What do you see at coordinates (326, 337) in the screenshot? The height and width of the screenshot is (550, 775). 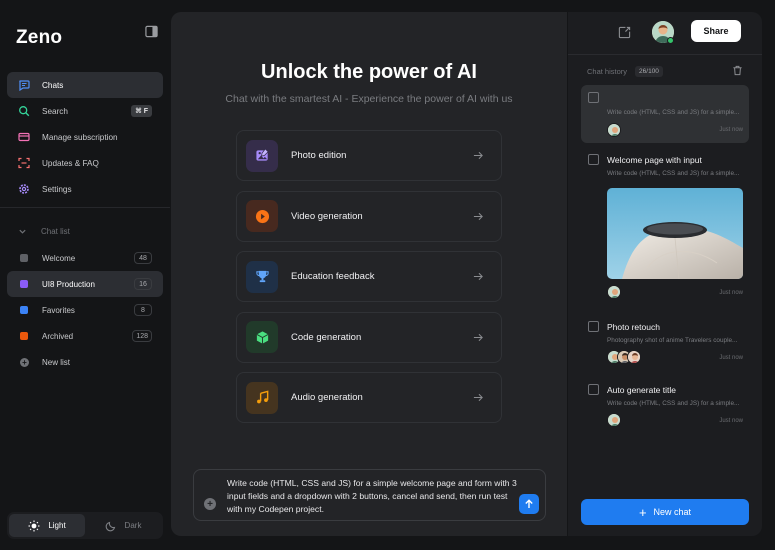 I see `feature-label: Code generation` at bounding box center [326, 337].